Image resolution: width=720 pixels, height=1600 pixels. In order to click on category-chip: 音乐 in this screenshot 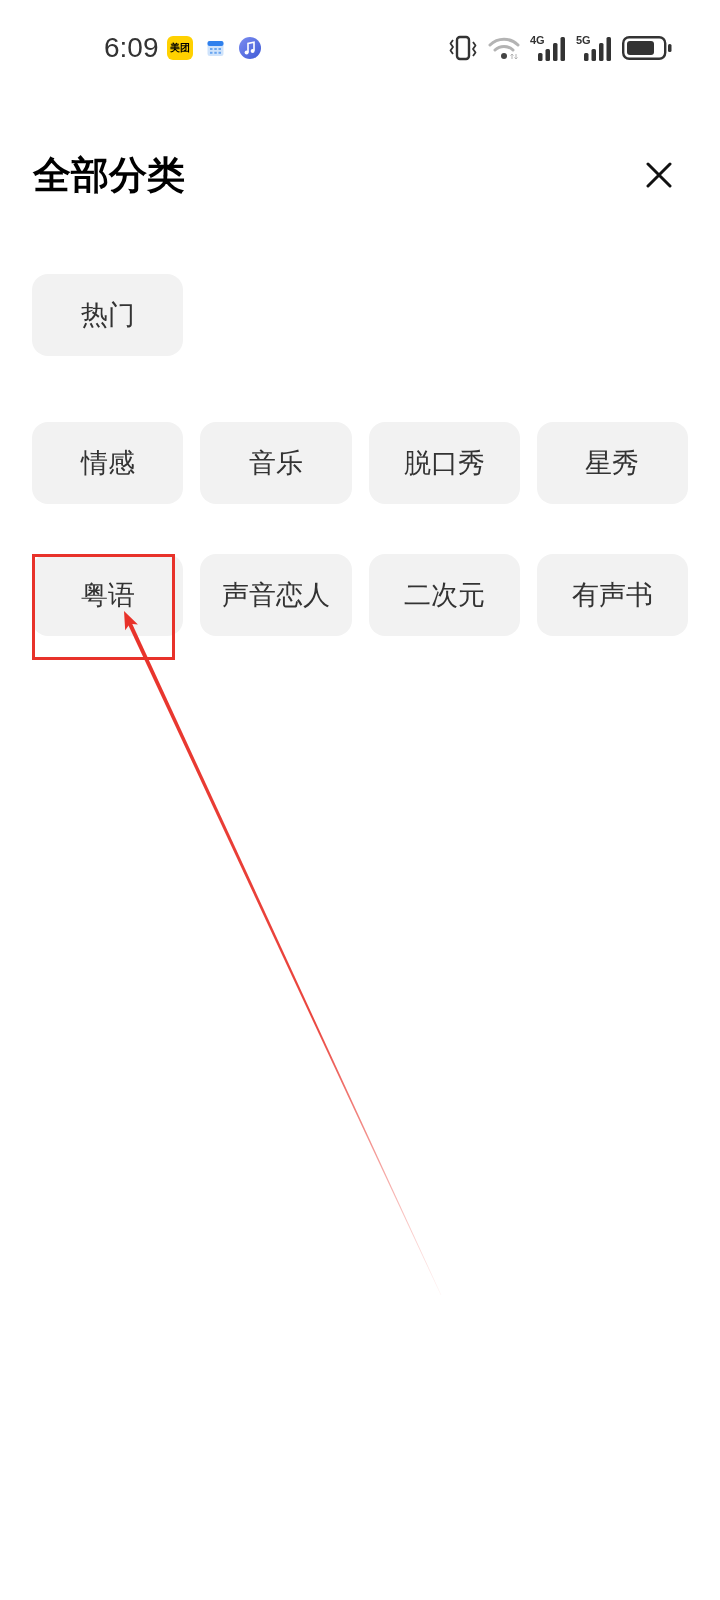, I will do `click(276, 463)`.